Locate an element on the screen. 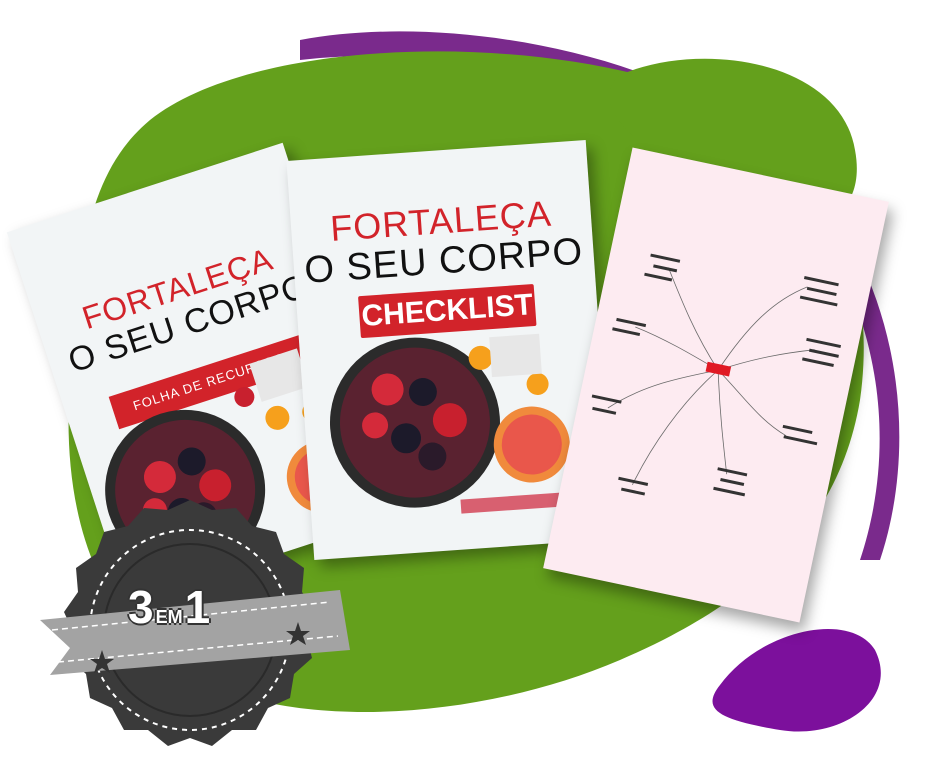 This screenshot has height=780, width=928. badge-number-right: 1 is located at coordinates (197, 607).